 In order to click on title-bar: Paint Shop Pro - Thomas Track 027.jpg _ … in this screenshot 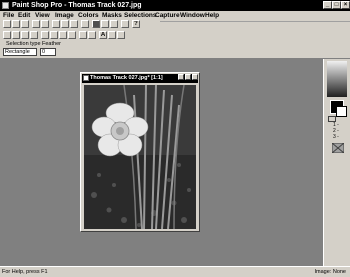, I will do `click(175, 5)`.